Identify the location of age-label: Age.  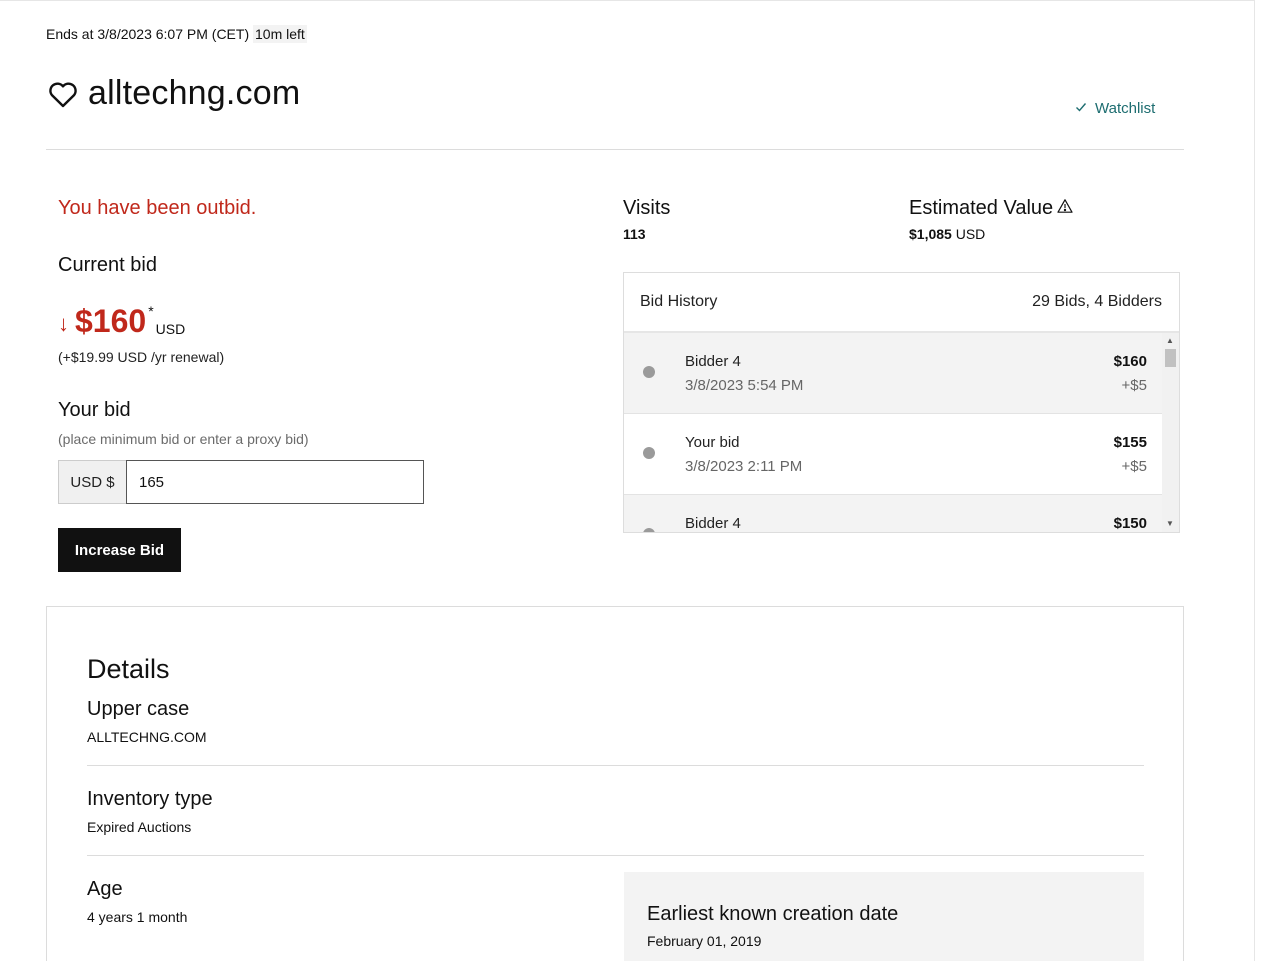
(105, 889).